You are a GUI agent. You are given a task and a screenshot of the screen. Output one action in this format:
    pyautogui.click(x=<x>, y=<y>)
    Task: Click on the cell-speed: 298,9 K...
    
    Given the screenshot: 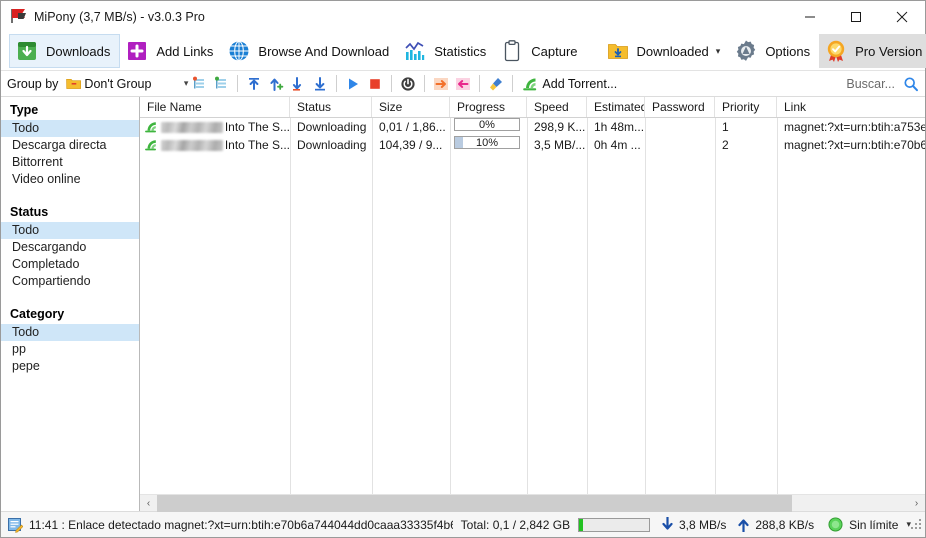 What is the action you would take?
    pyautogui.click(x=560, y=127)
    